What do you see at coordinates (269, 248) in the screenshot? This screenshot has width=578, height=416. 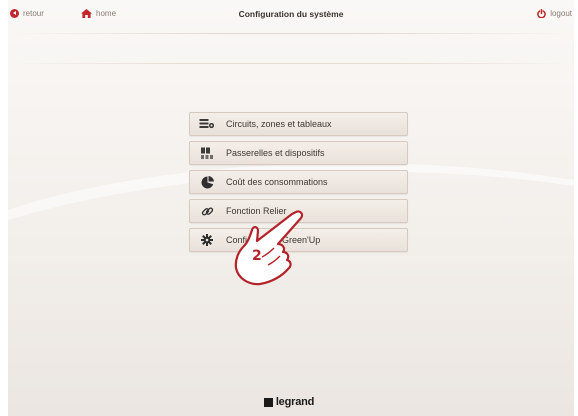 I see `pointing-hand-icon` at bounding box center [269, 248].